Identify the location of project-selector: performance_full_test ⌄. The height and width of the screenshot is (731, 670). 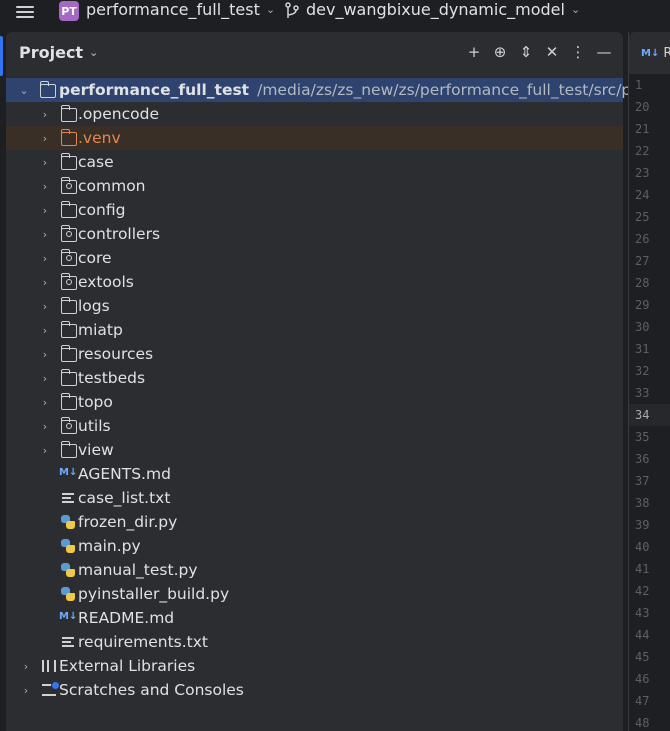
(180, 9).